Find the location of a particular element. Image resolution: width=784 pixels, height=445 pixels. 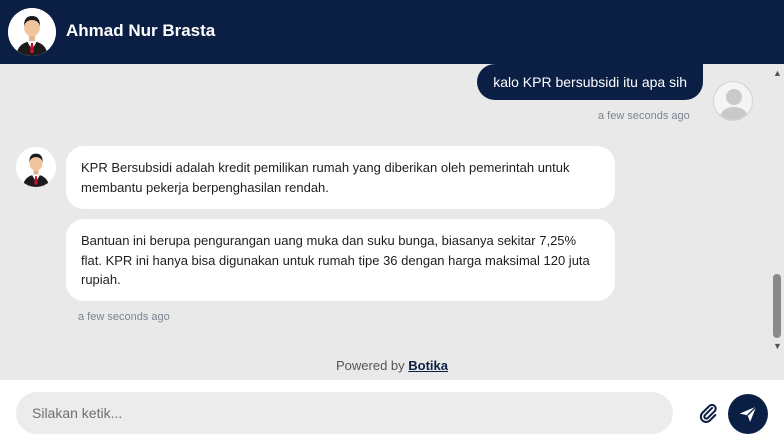

bot-avatar is located at coordinates (36, 167).